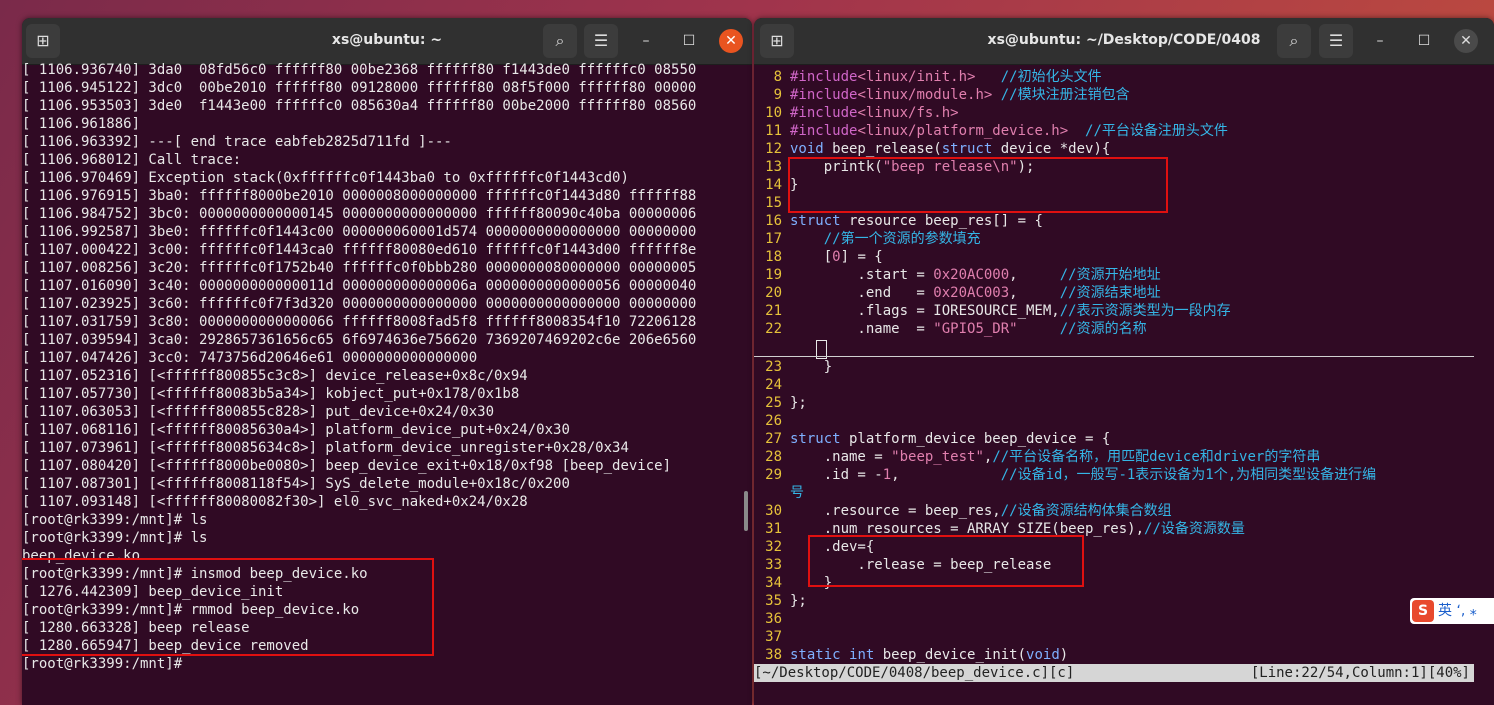 This screenshot has height=705, width=1494. Describe the element at coordinates (824, 257) in the screenshot. I see `code-line: 18 [0] = {` at that location.